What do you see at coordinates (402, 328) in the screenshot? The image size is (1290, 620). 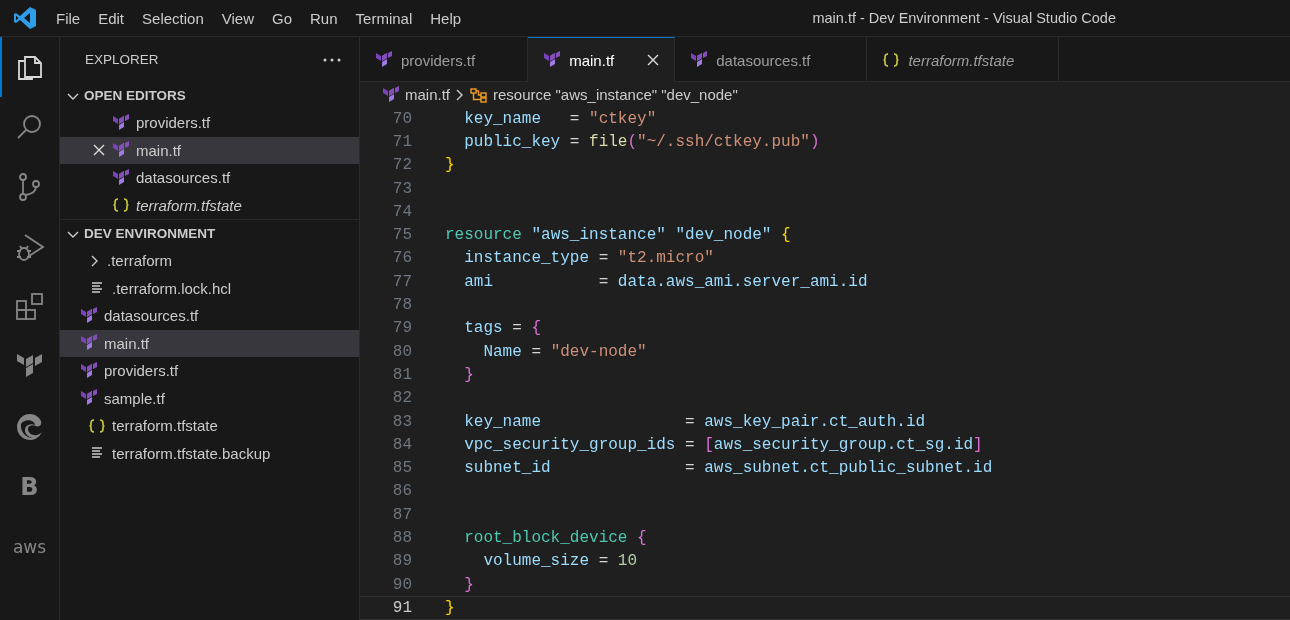 I see `line-number: 79` at bounding box center [402, 328].